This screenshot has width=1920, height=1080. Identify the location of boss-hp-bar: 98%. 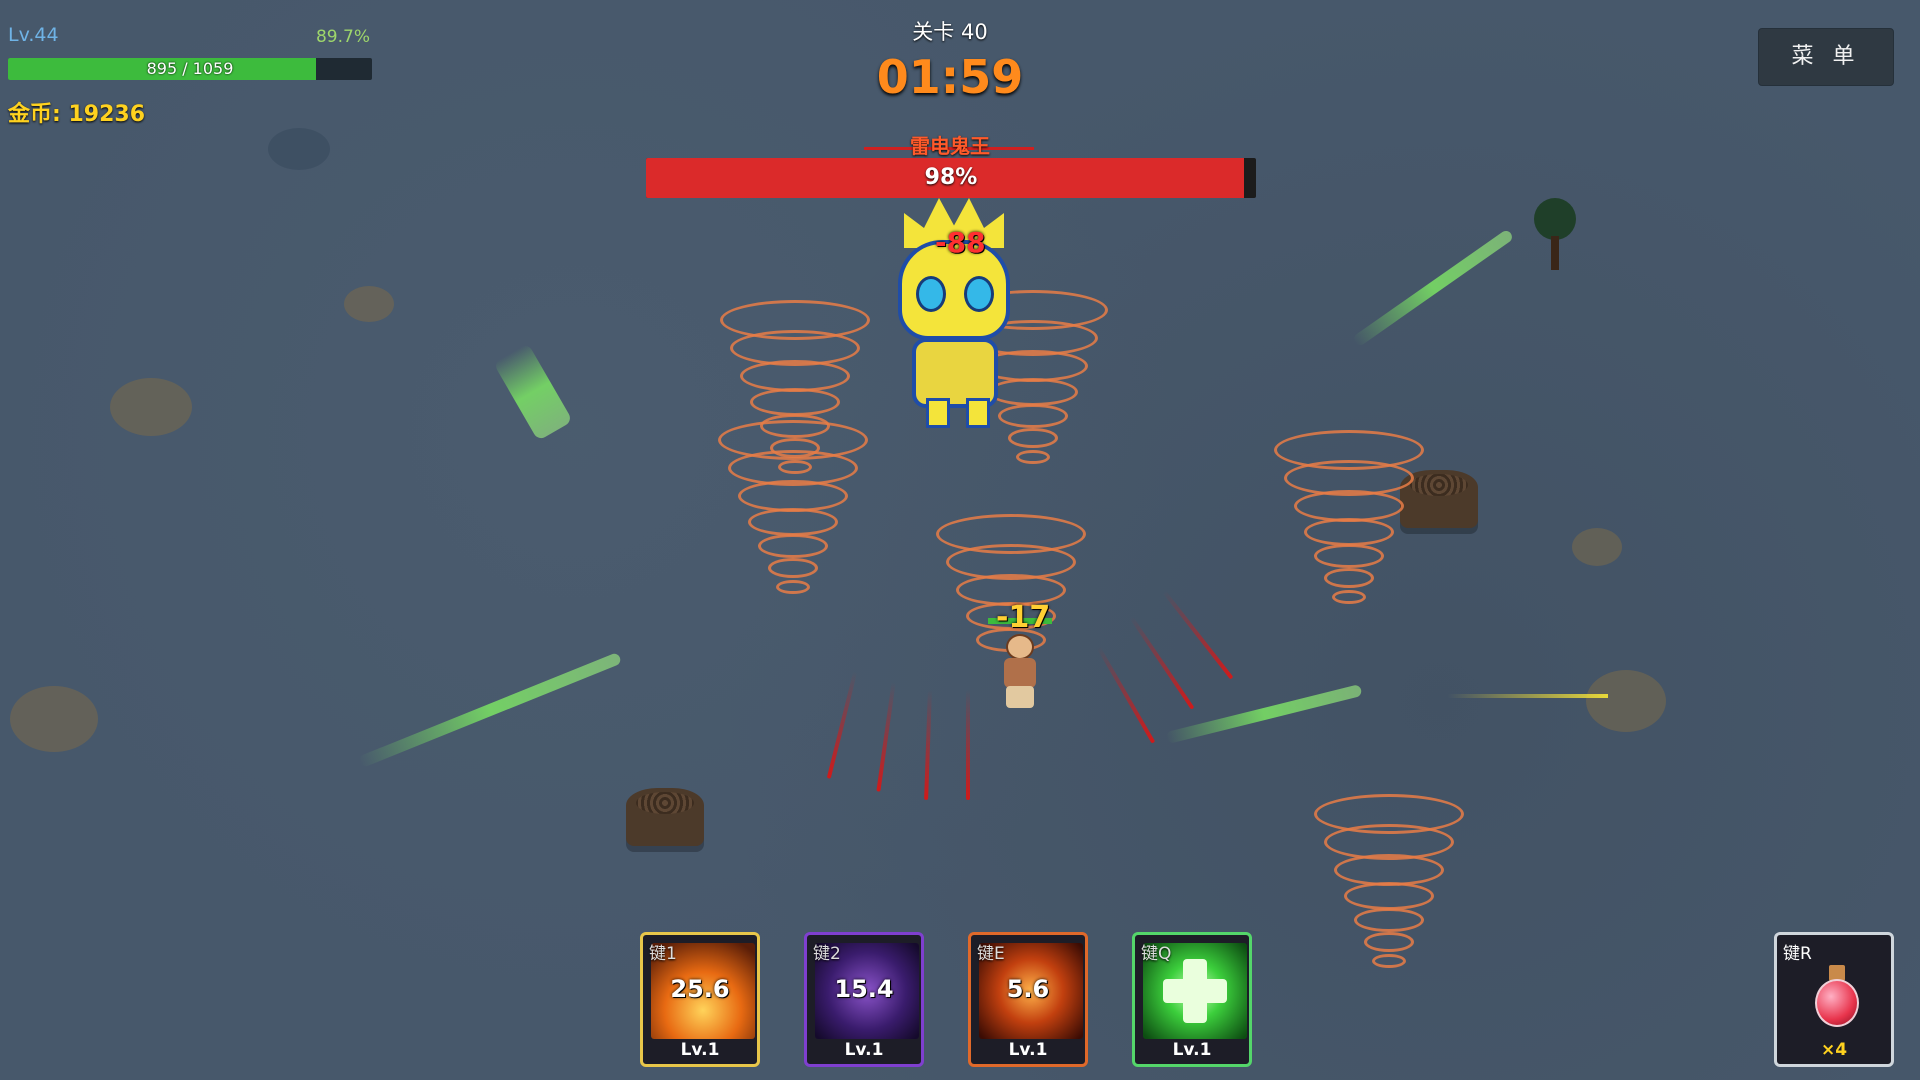
(951, 178).